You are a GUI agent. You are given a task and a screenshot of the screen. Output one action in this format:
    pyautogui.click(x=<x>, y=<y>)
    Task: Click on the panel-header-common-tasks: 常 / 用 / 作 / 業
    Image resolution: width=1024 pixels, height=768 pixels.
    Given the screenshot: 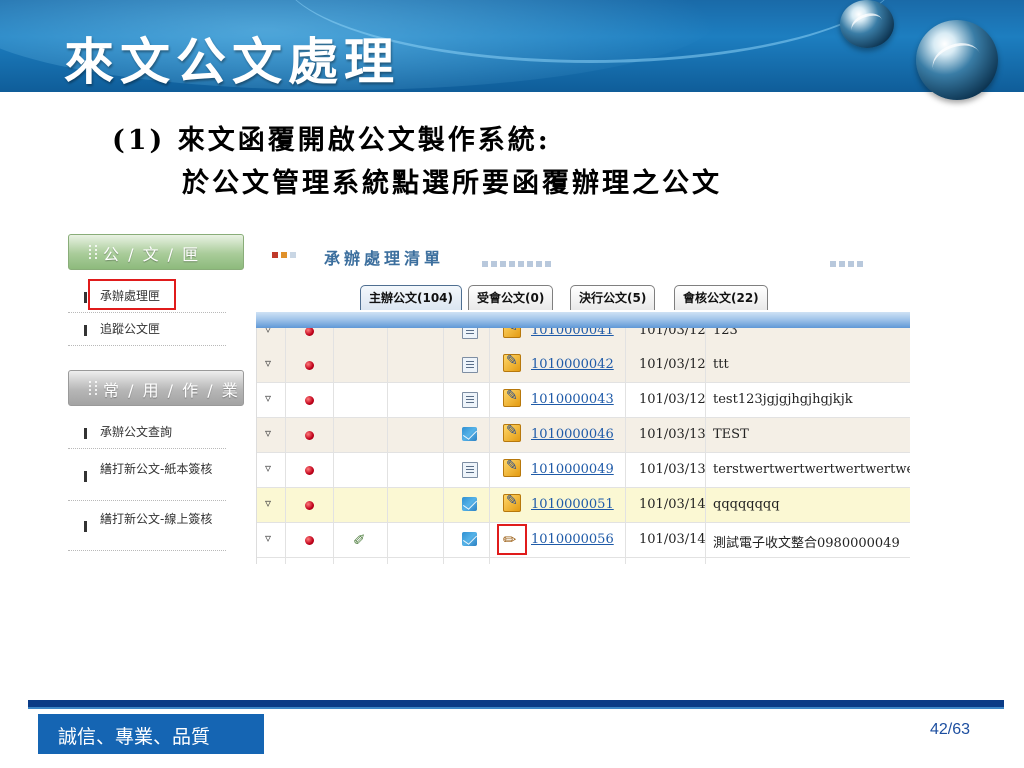 What is the action you would take?
    pyautogui.click(x=156, y=388)
    